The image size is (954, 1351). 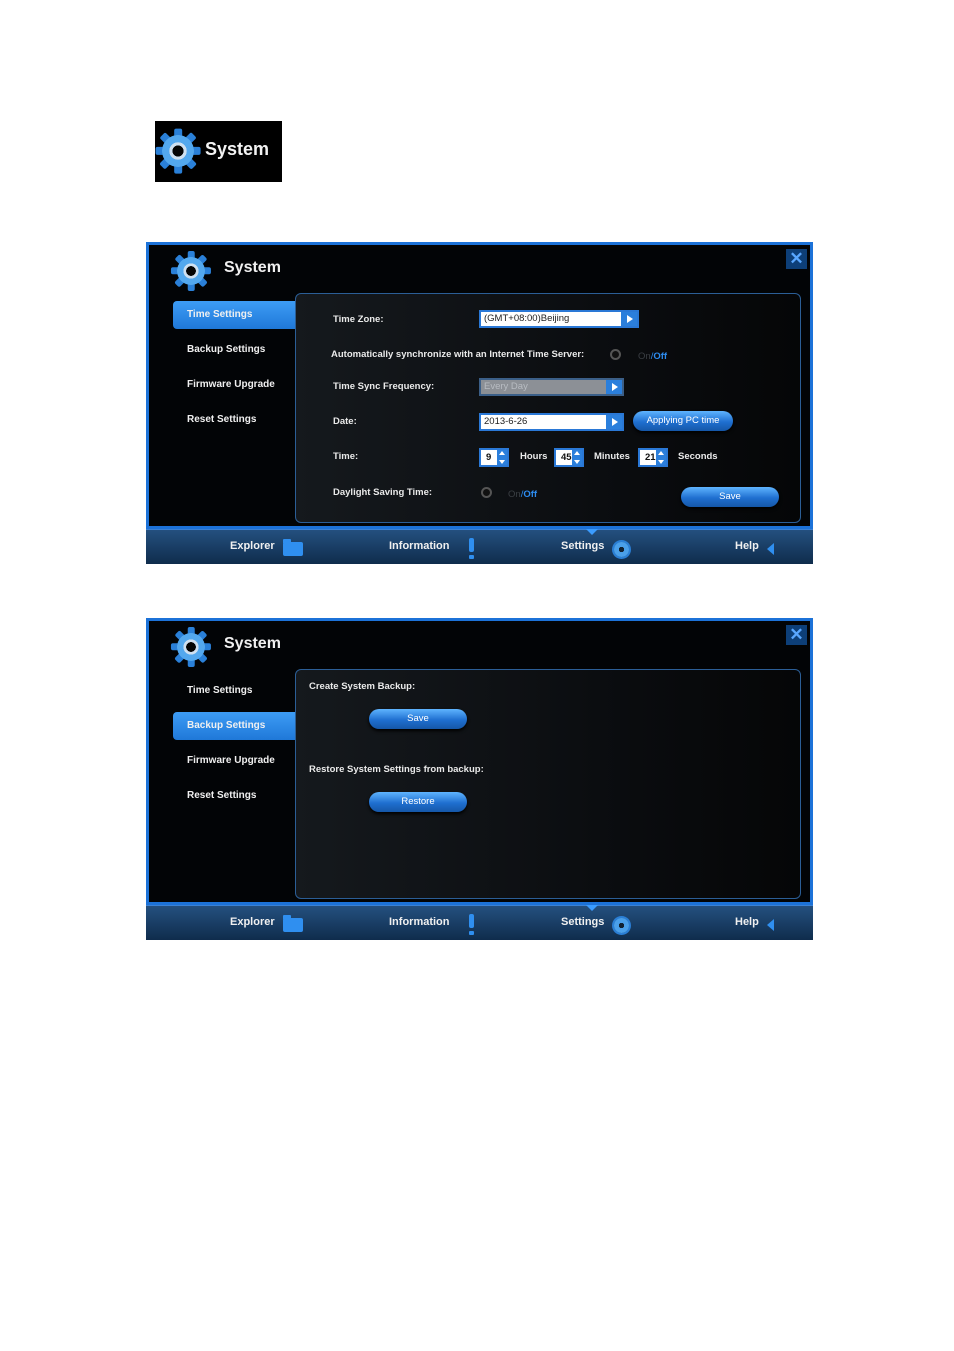 What do you see at coordinates (566, 457) in the screenshot?
I see `minutes-value: 45` at bounding box center [566, 457].